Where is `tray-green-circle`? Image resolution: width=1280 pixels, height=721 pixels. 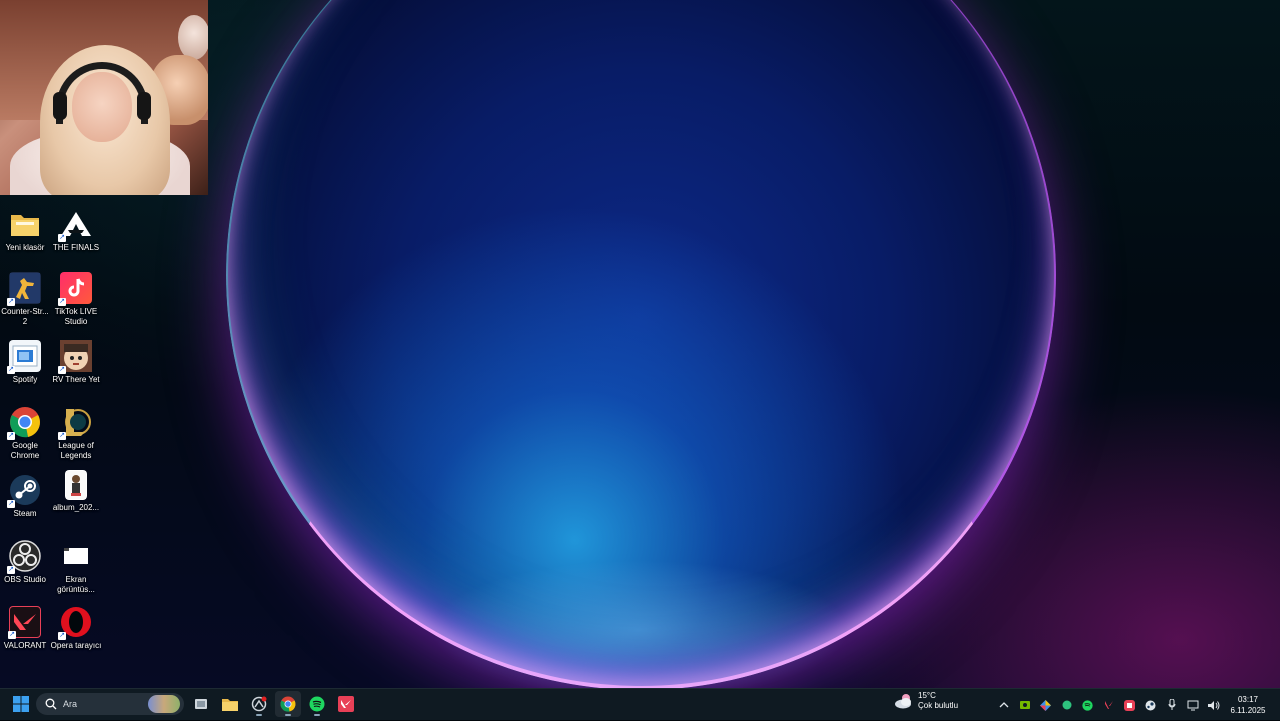 tray-green-circle is located at coordinates (1066, 705).